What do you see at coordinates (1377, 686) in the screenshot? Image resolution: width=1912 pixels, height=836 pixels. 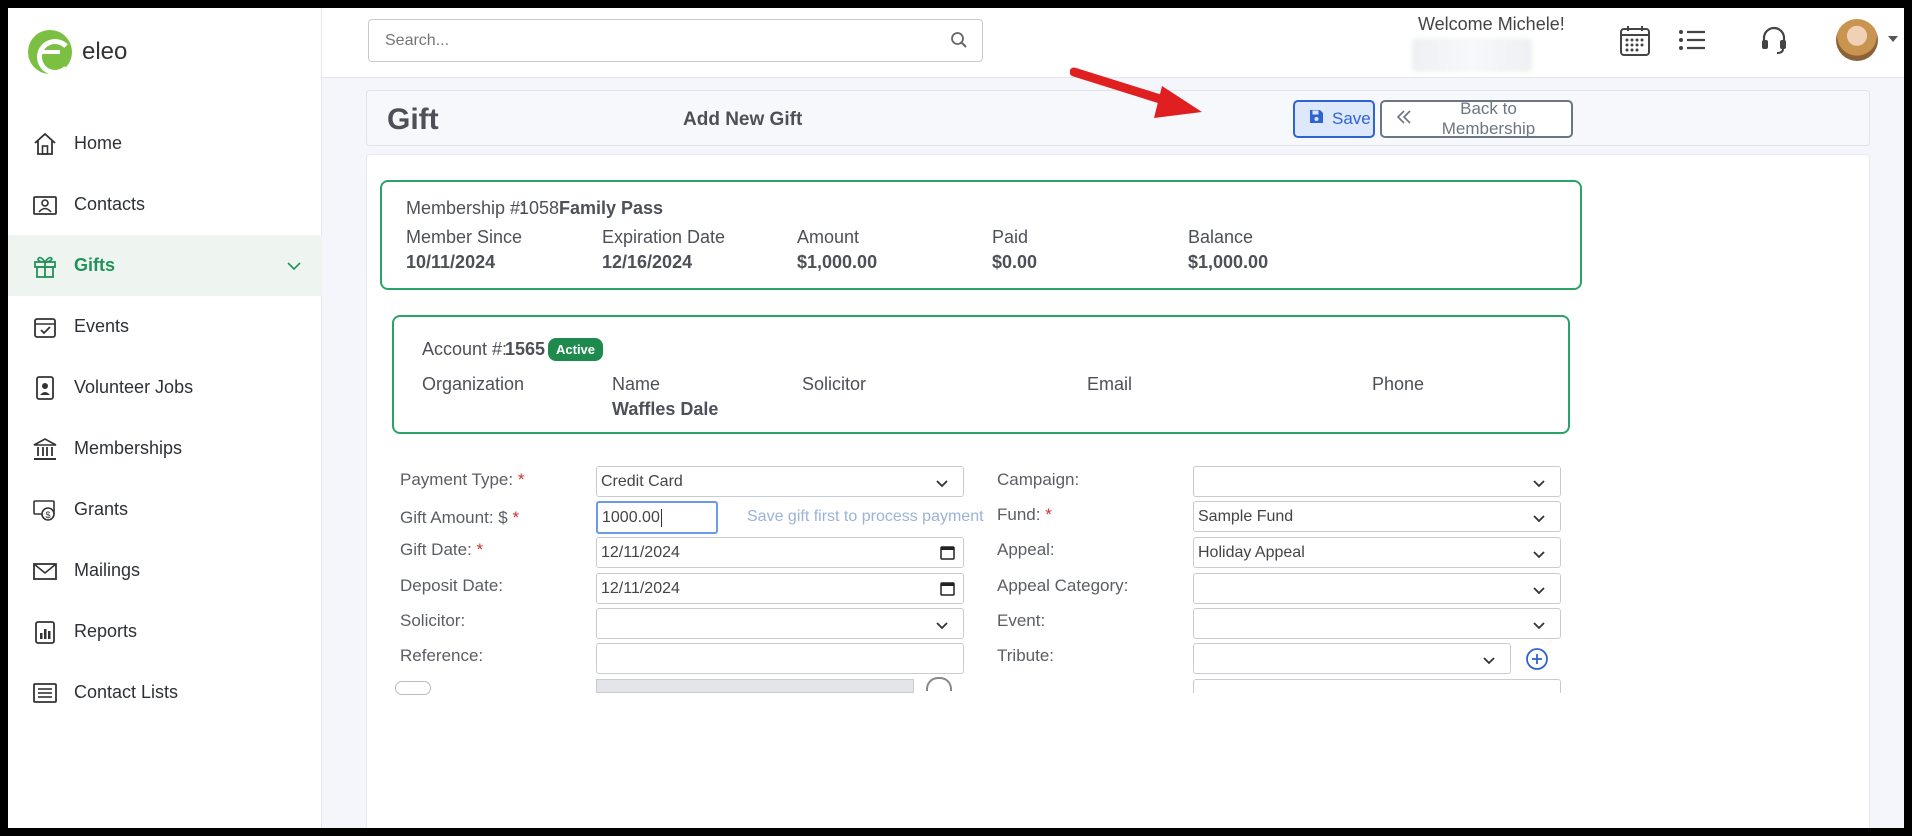 I see `next-select-partial` at bounding box center [1377, 686].